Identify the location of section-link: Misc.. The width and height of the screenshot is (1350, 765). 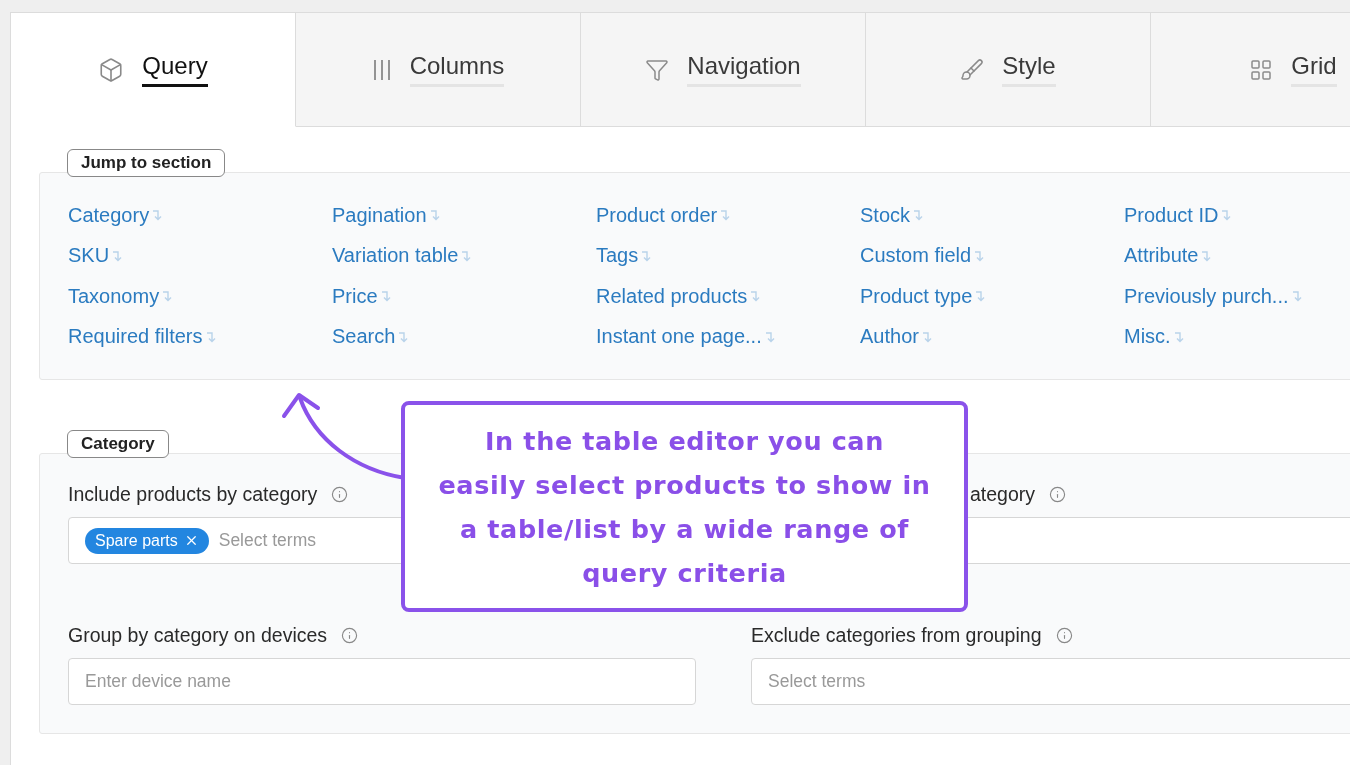
(1237, 336).